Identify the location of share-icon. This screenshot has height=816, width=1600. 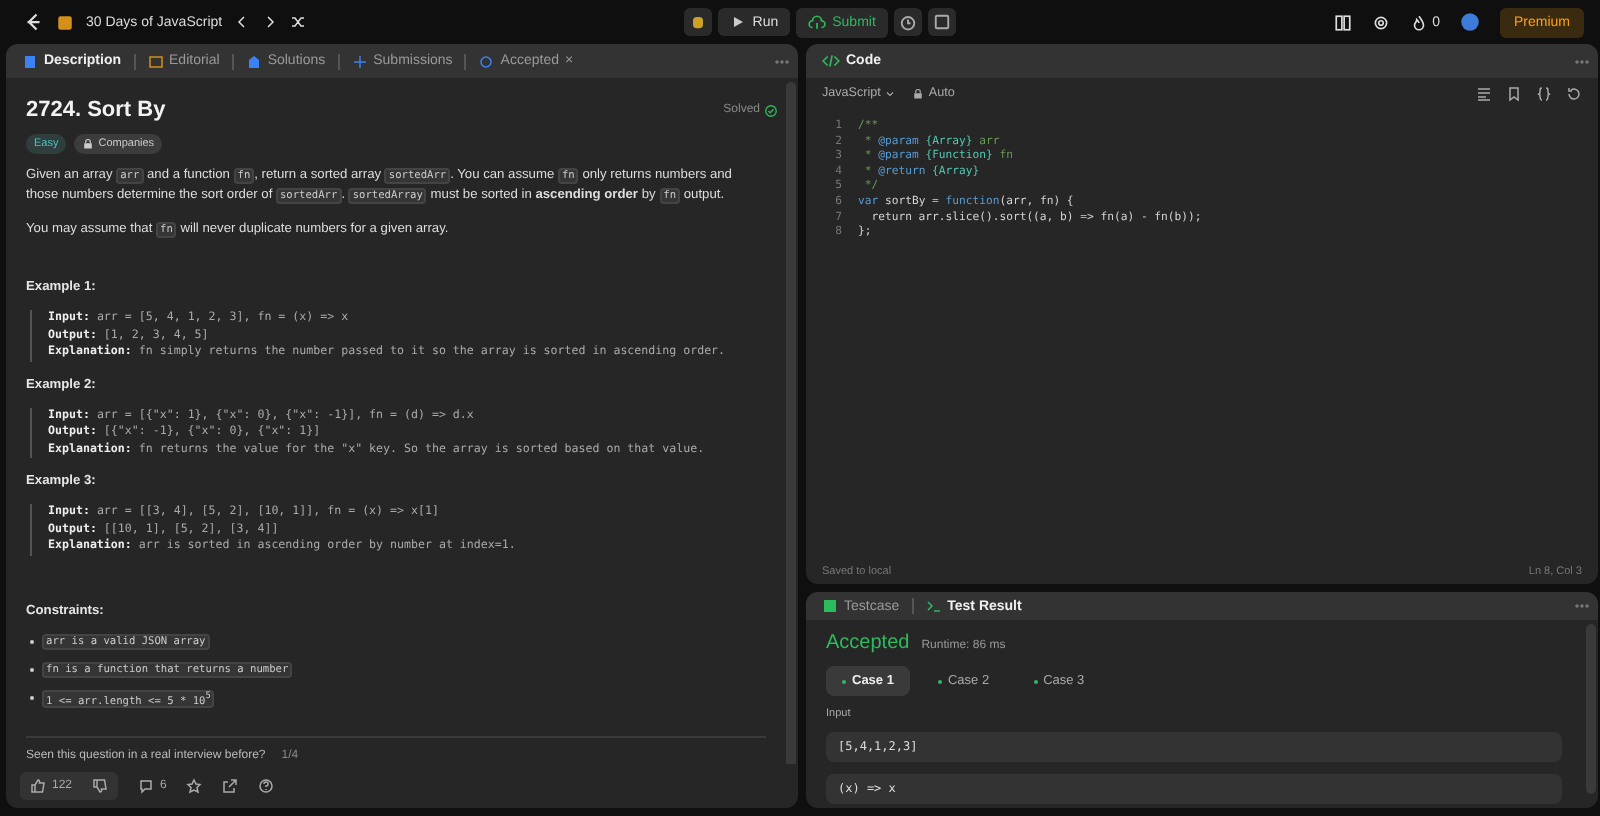
(230, 786).